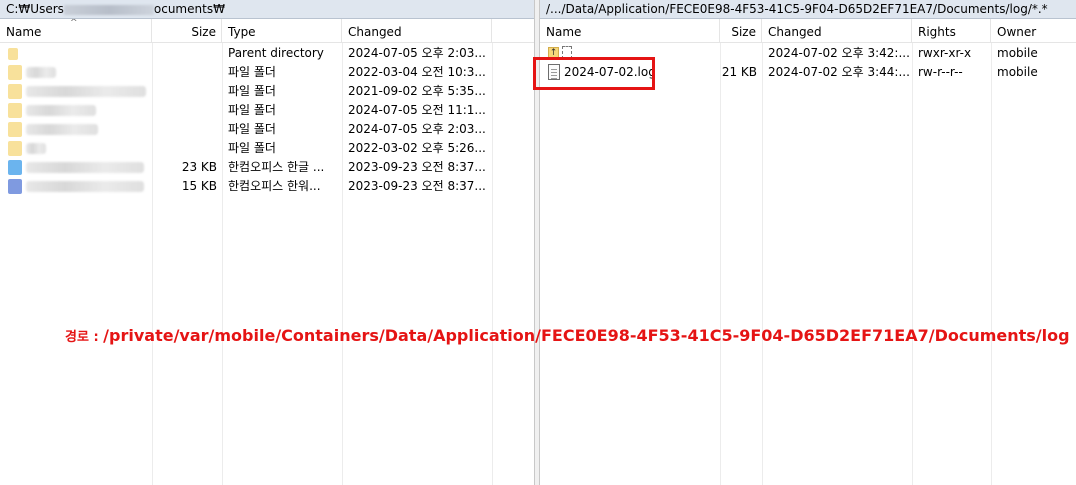  I want to click on cell-size: 23 KB, so click(199, 167).